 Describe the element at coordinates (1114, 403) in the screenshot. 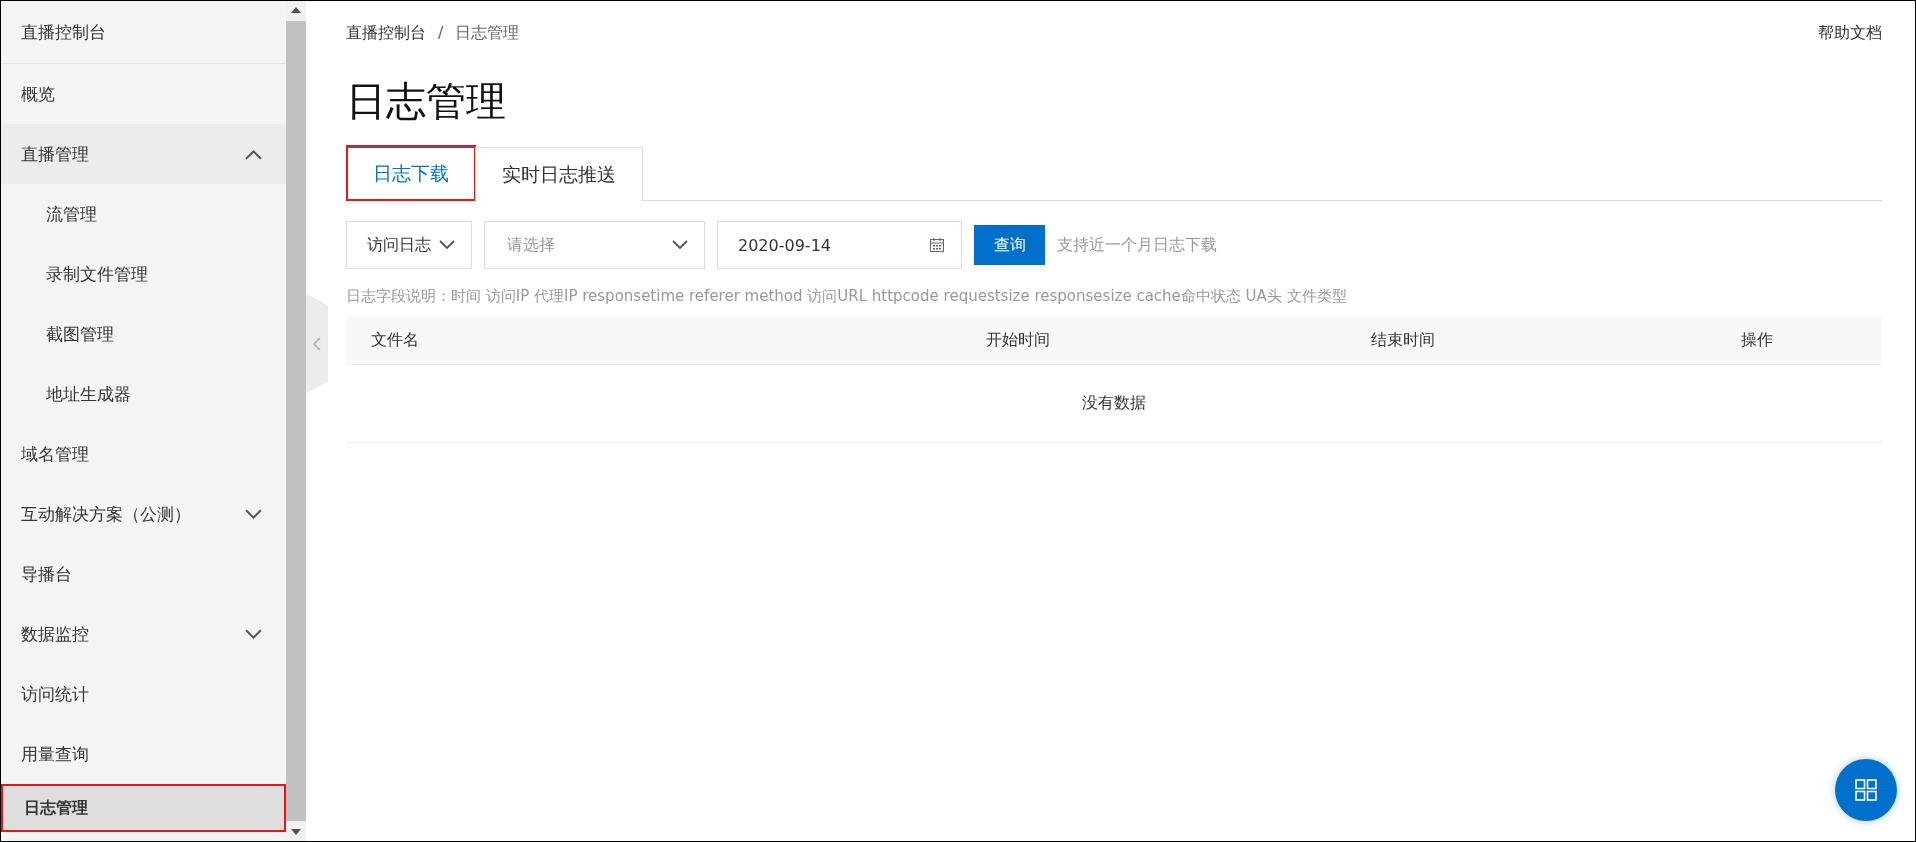

I see `empty-message: 没有数据` at that location.